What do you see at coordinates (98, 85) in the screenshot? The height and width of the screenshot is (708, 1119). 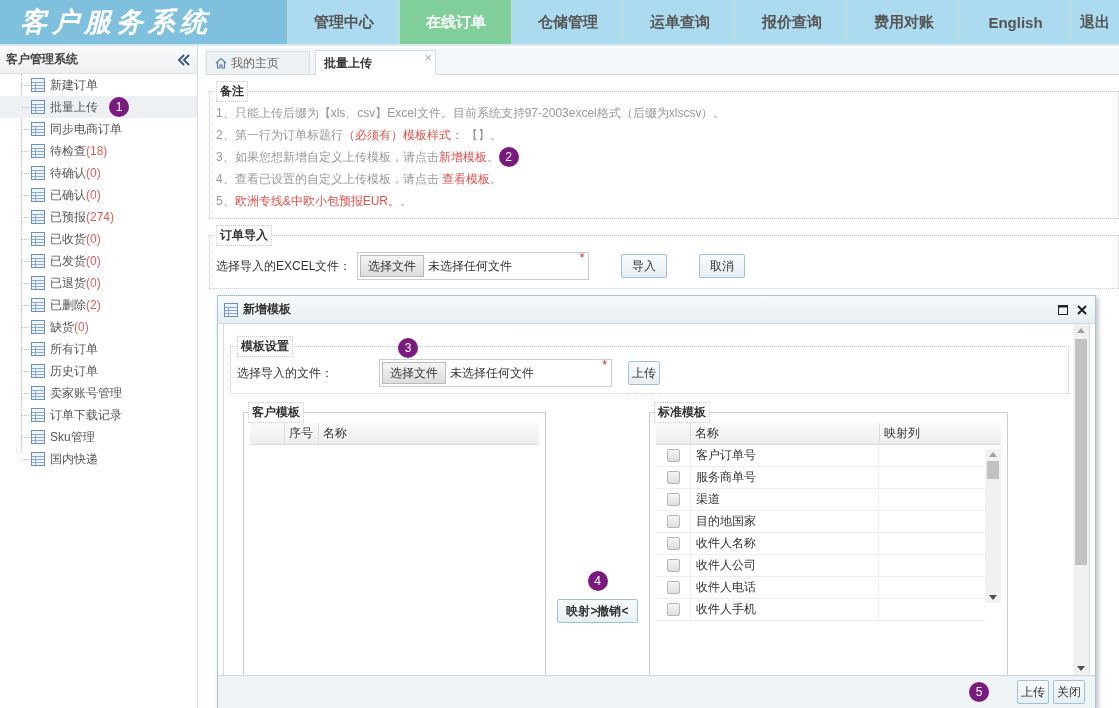 I see `sidebar-item: 新建订单` at bounding box center [98, 85].